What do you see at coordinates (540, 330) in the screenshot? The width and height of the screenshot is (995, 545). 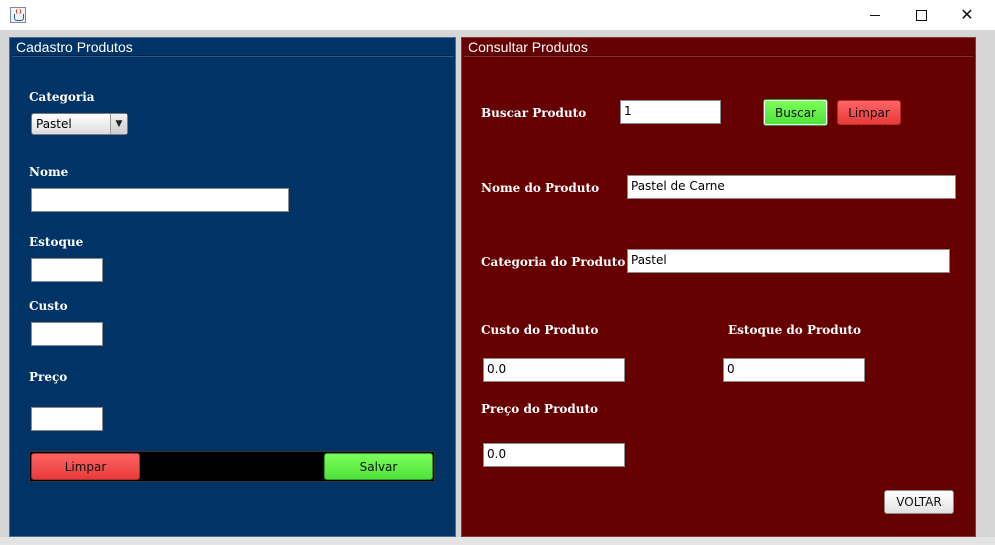 I see `custo-produto-label: Custo do Produto` at bounding box center [540, 330].